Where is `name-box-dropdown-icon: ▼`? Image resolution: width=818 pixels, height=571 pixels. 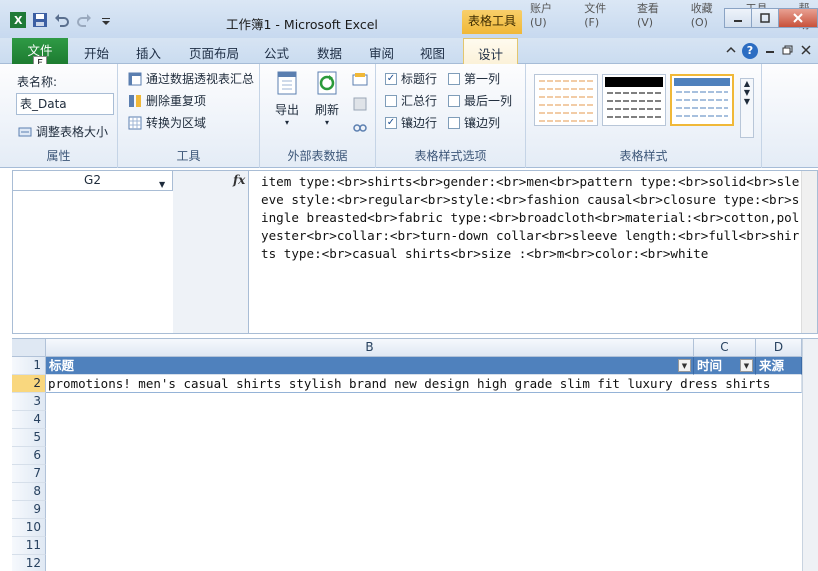
name-box-dropdown-icon: ▼ is located at coordinates (162, 184).